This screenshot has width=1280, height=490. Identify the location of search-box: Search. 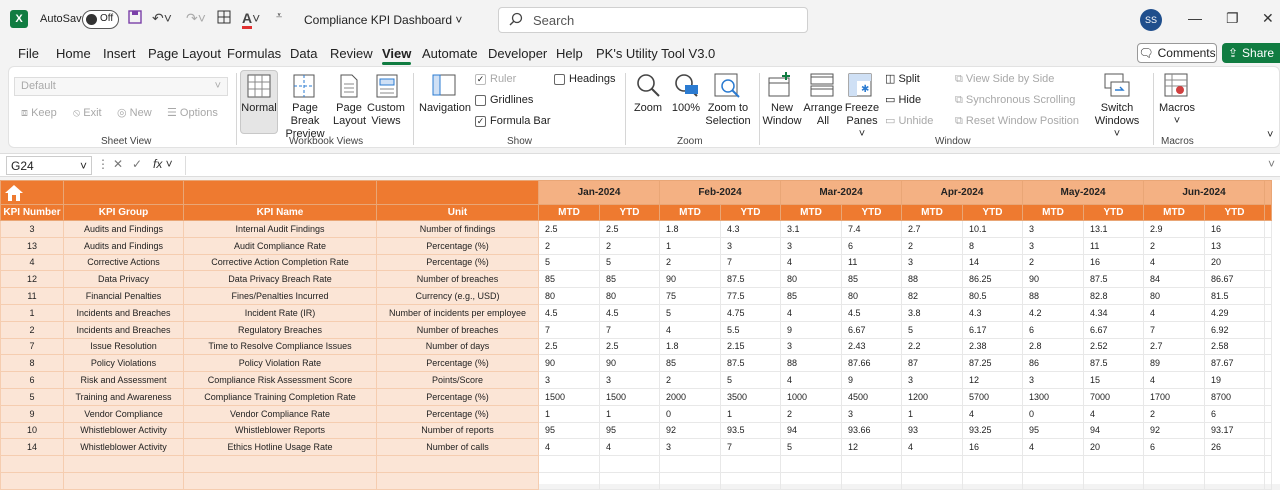
(653, 20).